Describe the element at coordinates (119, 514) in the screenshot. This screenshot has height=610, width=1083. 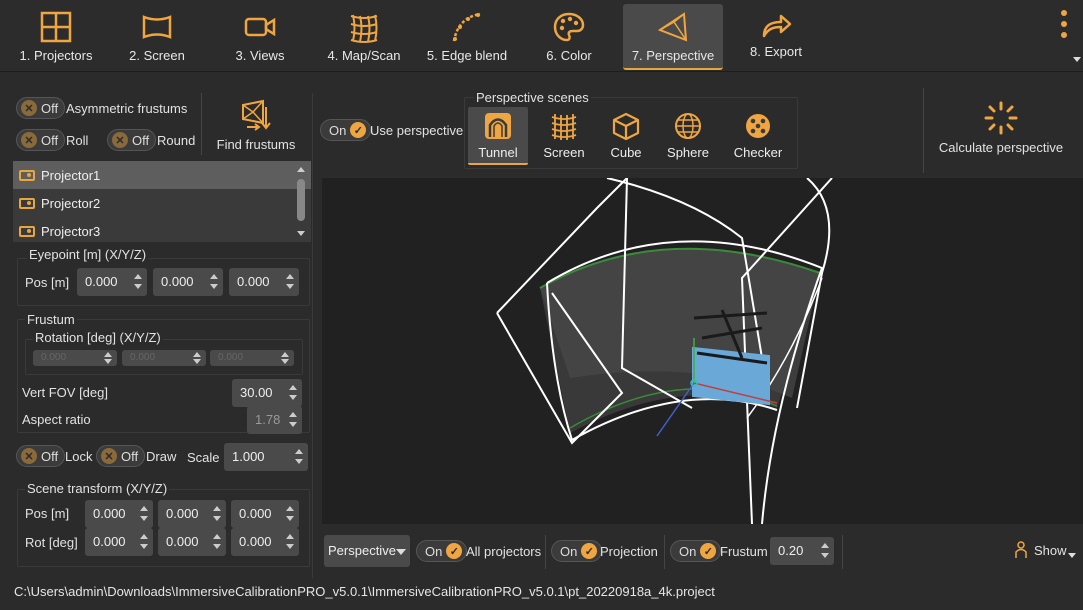
I see `scene-pos-x-field: 0.000` at that location.